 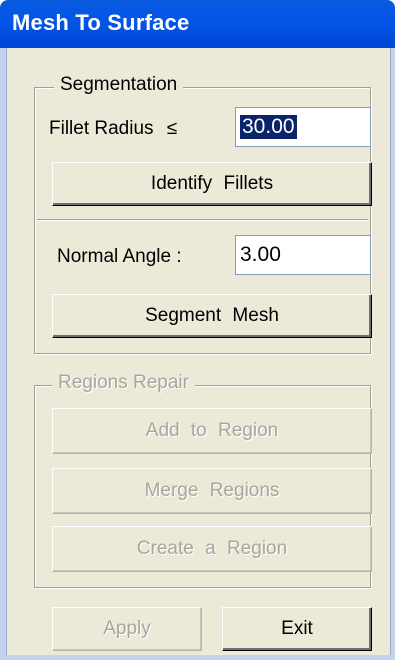 I want to click on add-to-region-button: Add to Region, so click(x=212, y=431).